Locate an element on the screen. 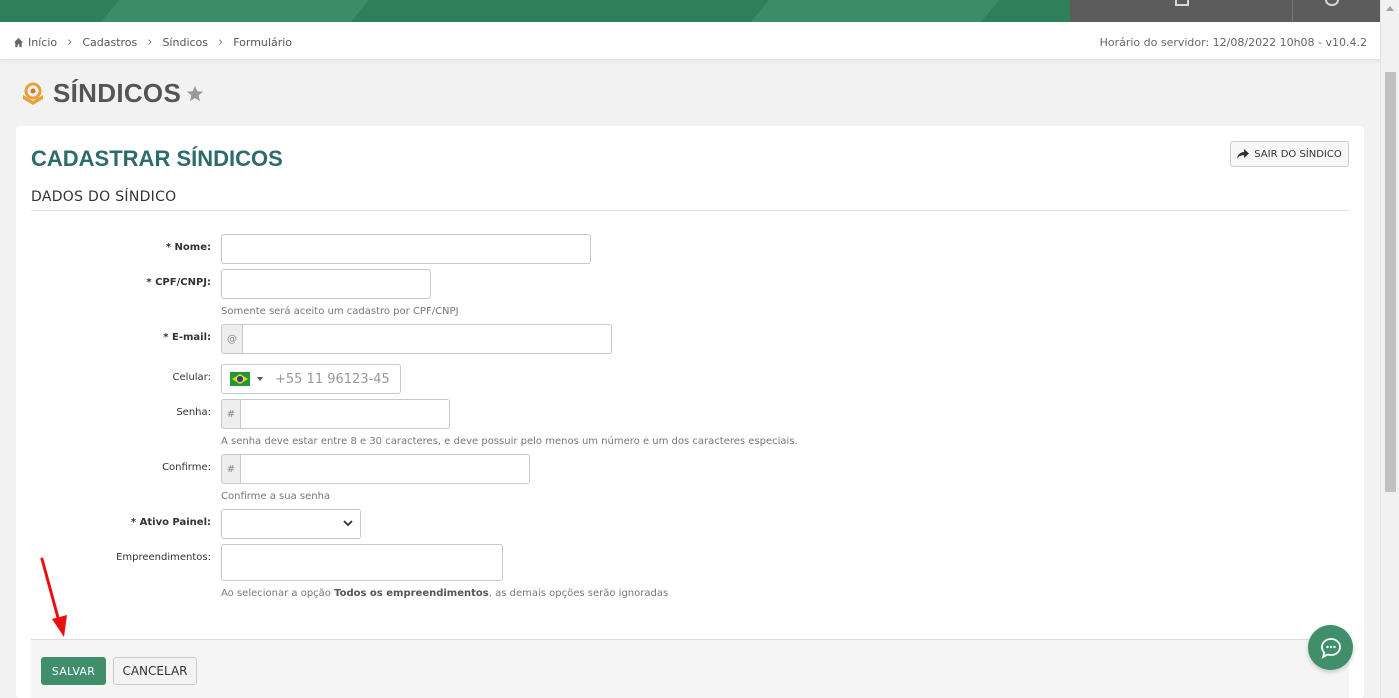 This screenshot has width=1399, height=698. chat-button is located at coordinates (1330, 647).